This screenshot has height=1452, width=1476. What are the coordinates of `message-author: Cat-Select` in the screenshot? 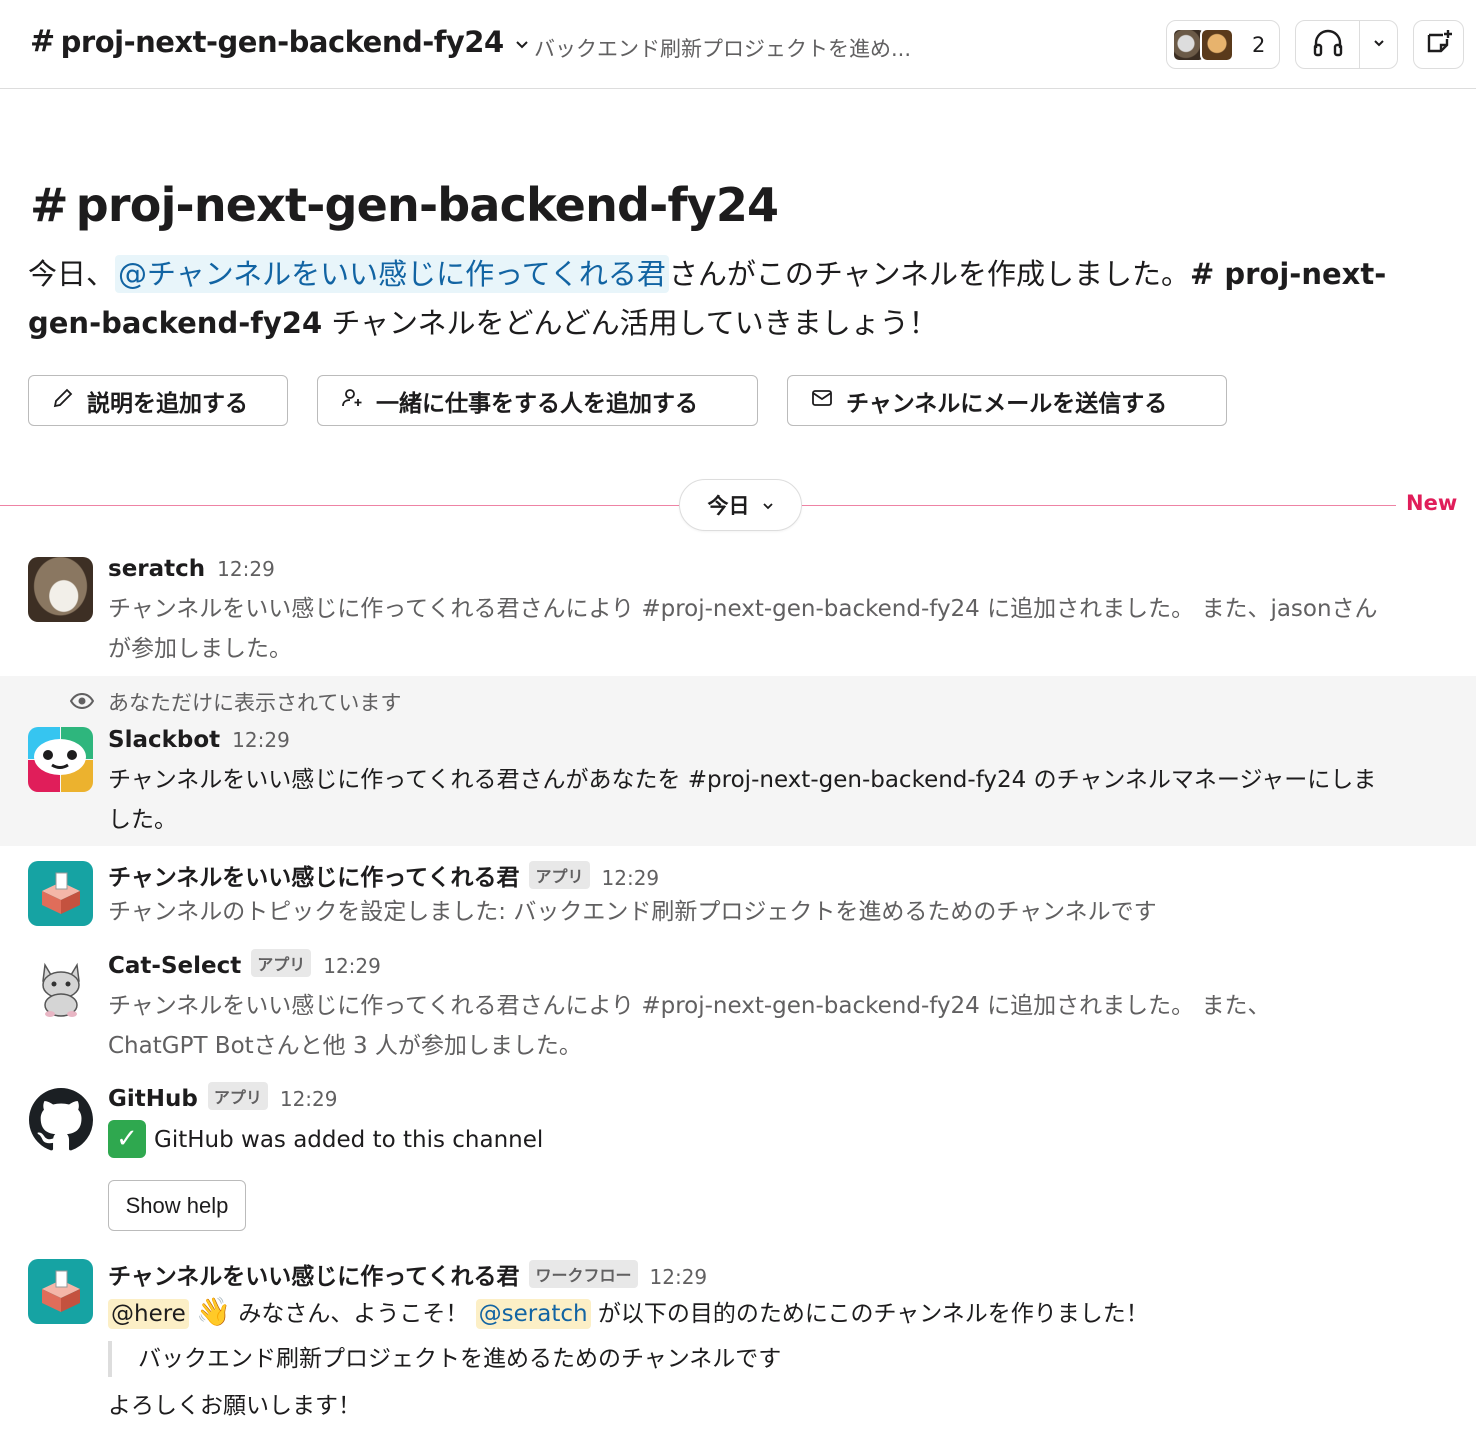 It's located at (174, 966).